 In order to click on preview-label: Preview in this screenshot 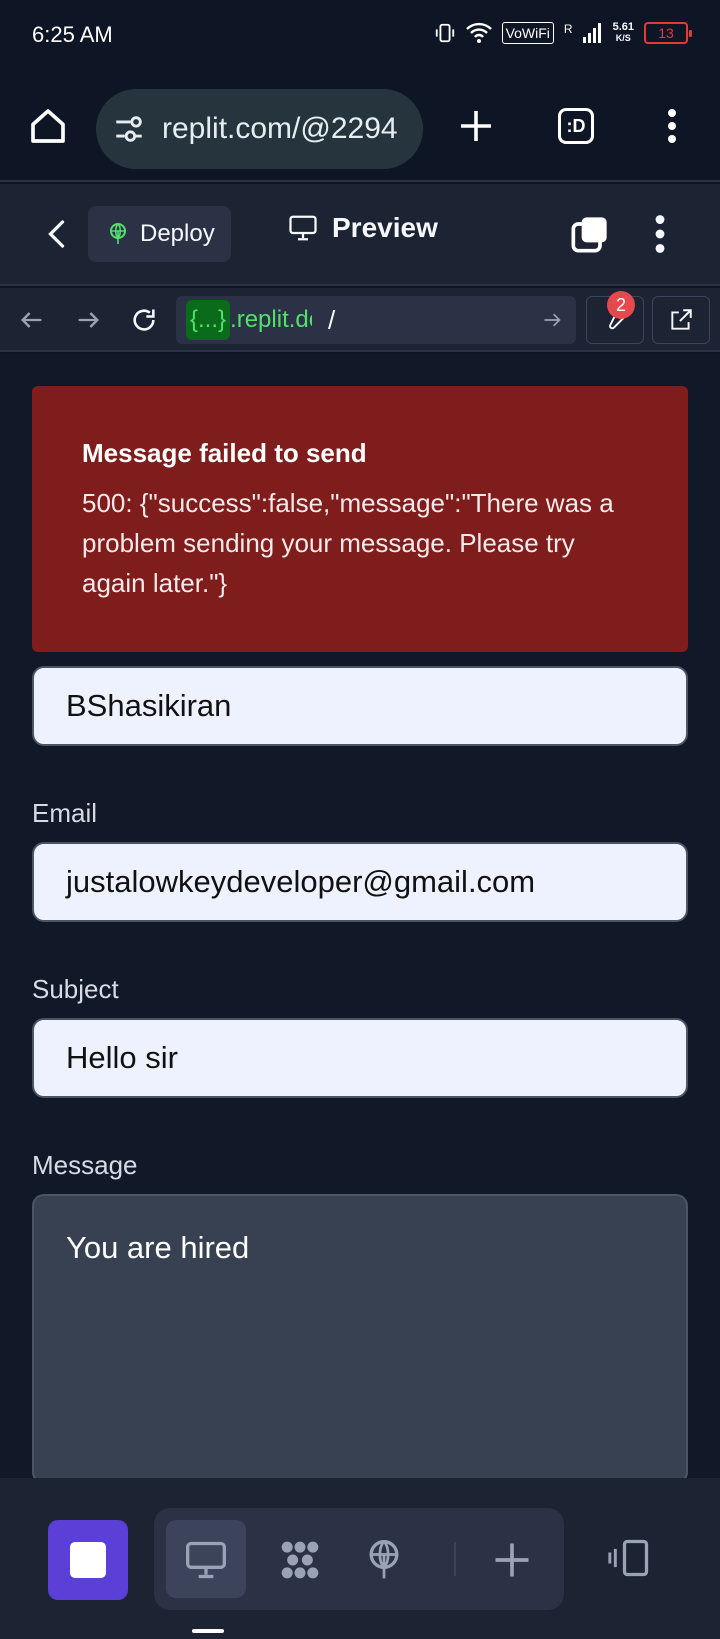, I will do `click(385, 227)`.